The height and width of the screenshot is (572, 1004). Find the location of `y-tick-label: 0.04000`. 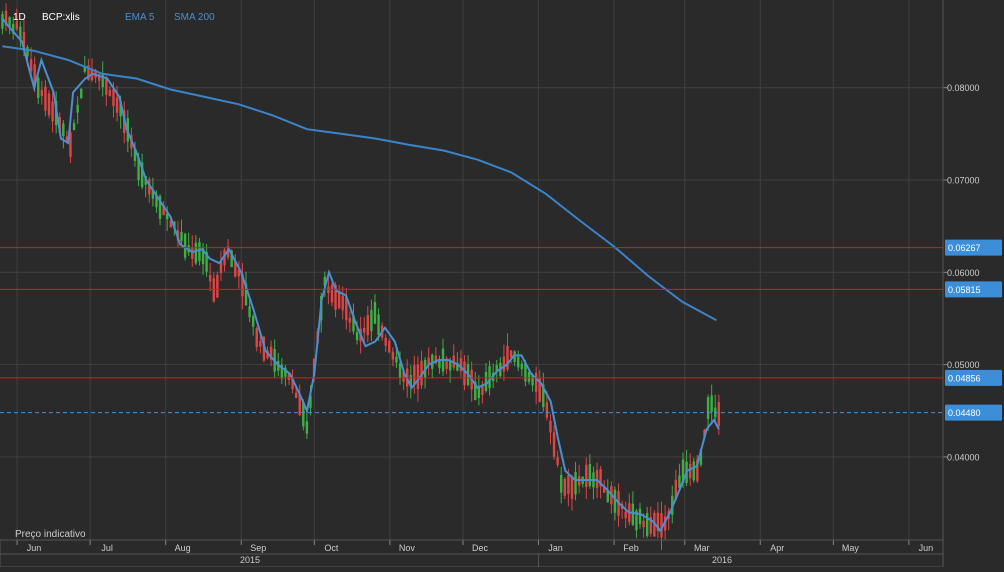

y-tick-label: 0.04000 is located at coordinates (963, 457).